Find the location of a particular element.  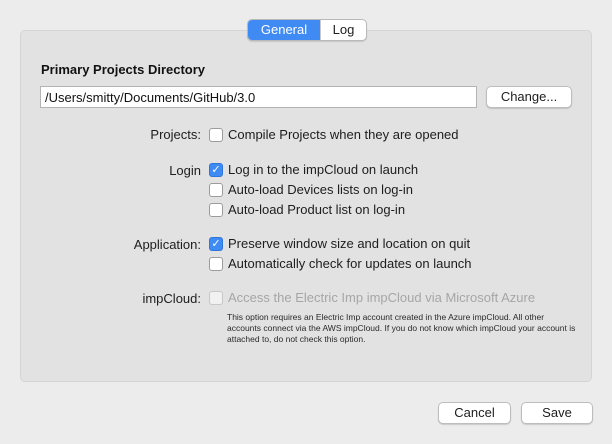

check-updates-checkbox is located at coordinates (216, 263).